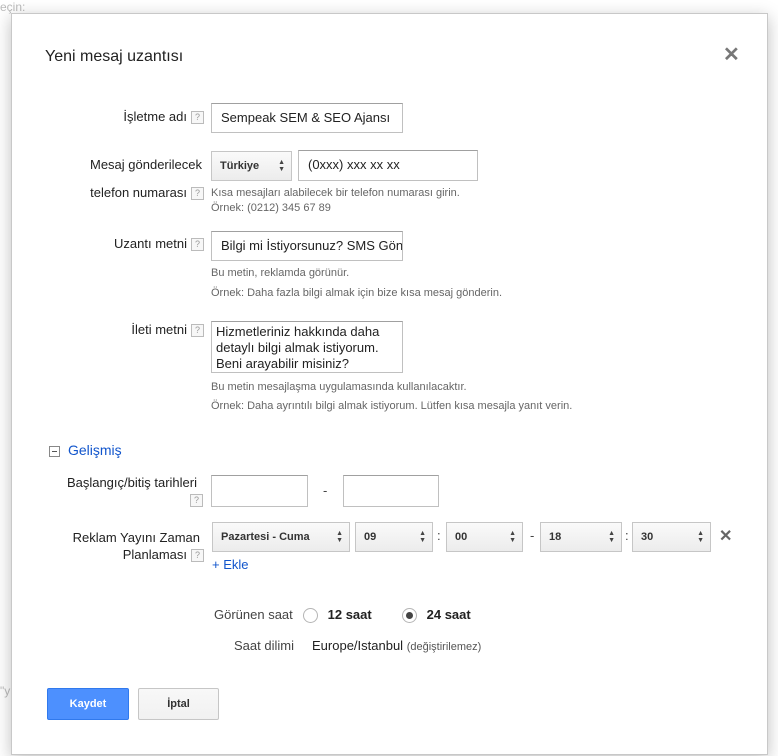 The image size is (778, 756). I want to click on save-button: Kaydet, so click(88, 704).